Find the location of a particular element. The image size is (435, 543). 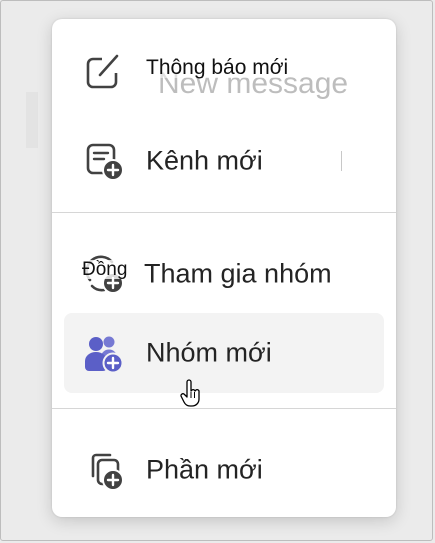

menu-item-label: Phần mới is located at coordinates (204, 469).